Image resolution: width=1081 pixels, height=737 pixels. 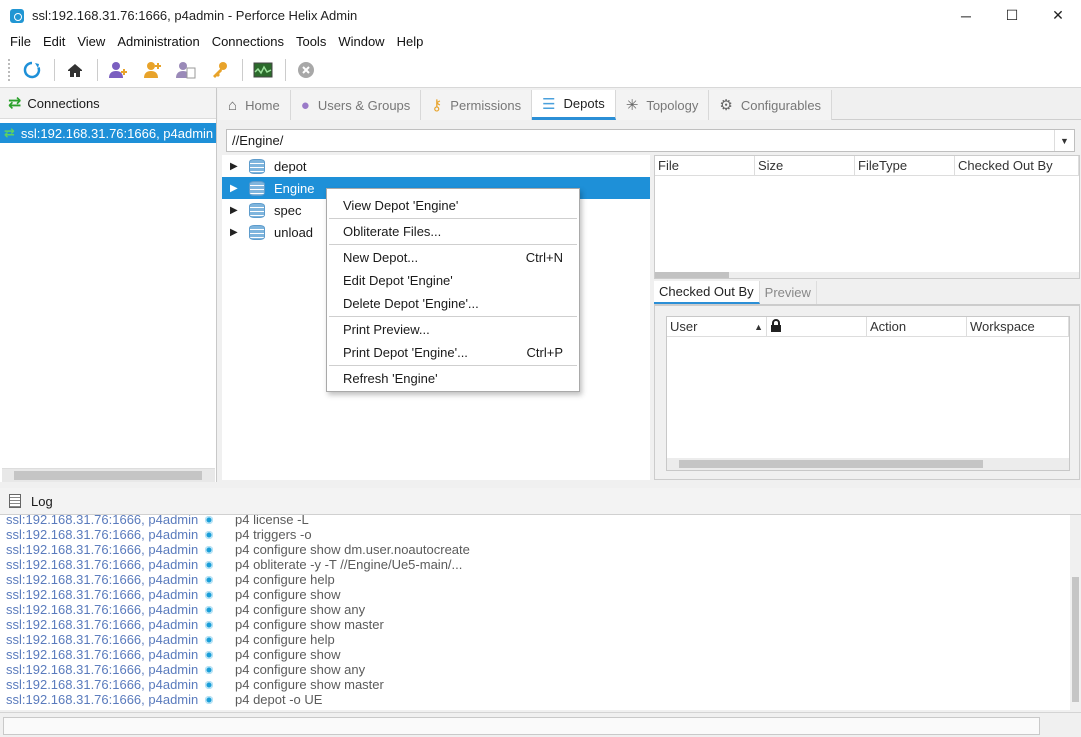 What do you see at coordinates (805, 165) in the screenshot?
I see `column-header: Size` at bounding box center [805, 165].